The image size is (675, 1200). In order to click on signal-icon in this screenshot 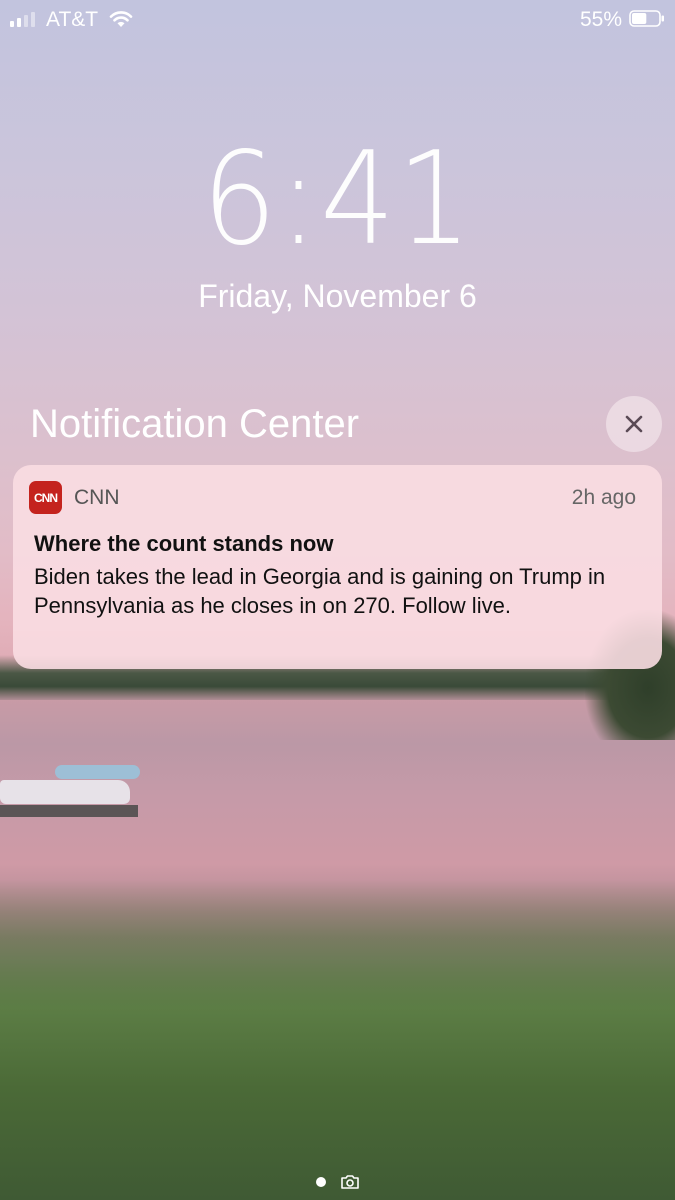, I will do `click(22, 19)`.